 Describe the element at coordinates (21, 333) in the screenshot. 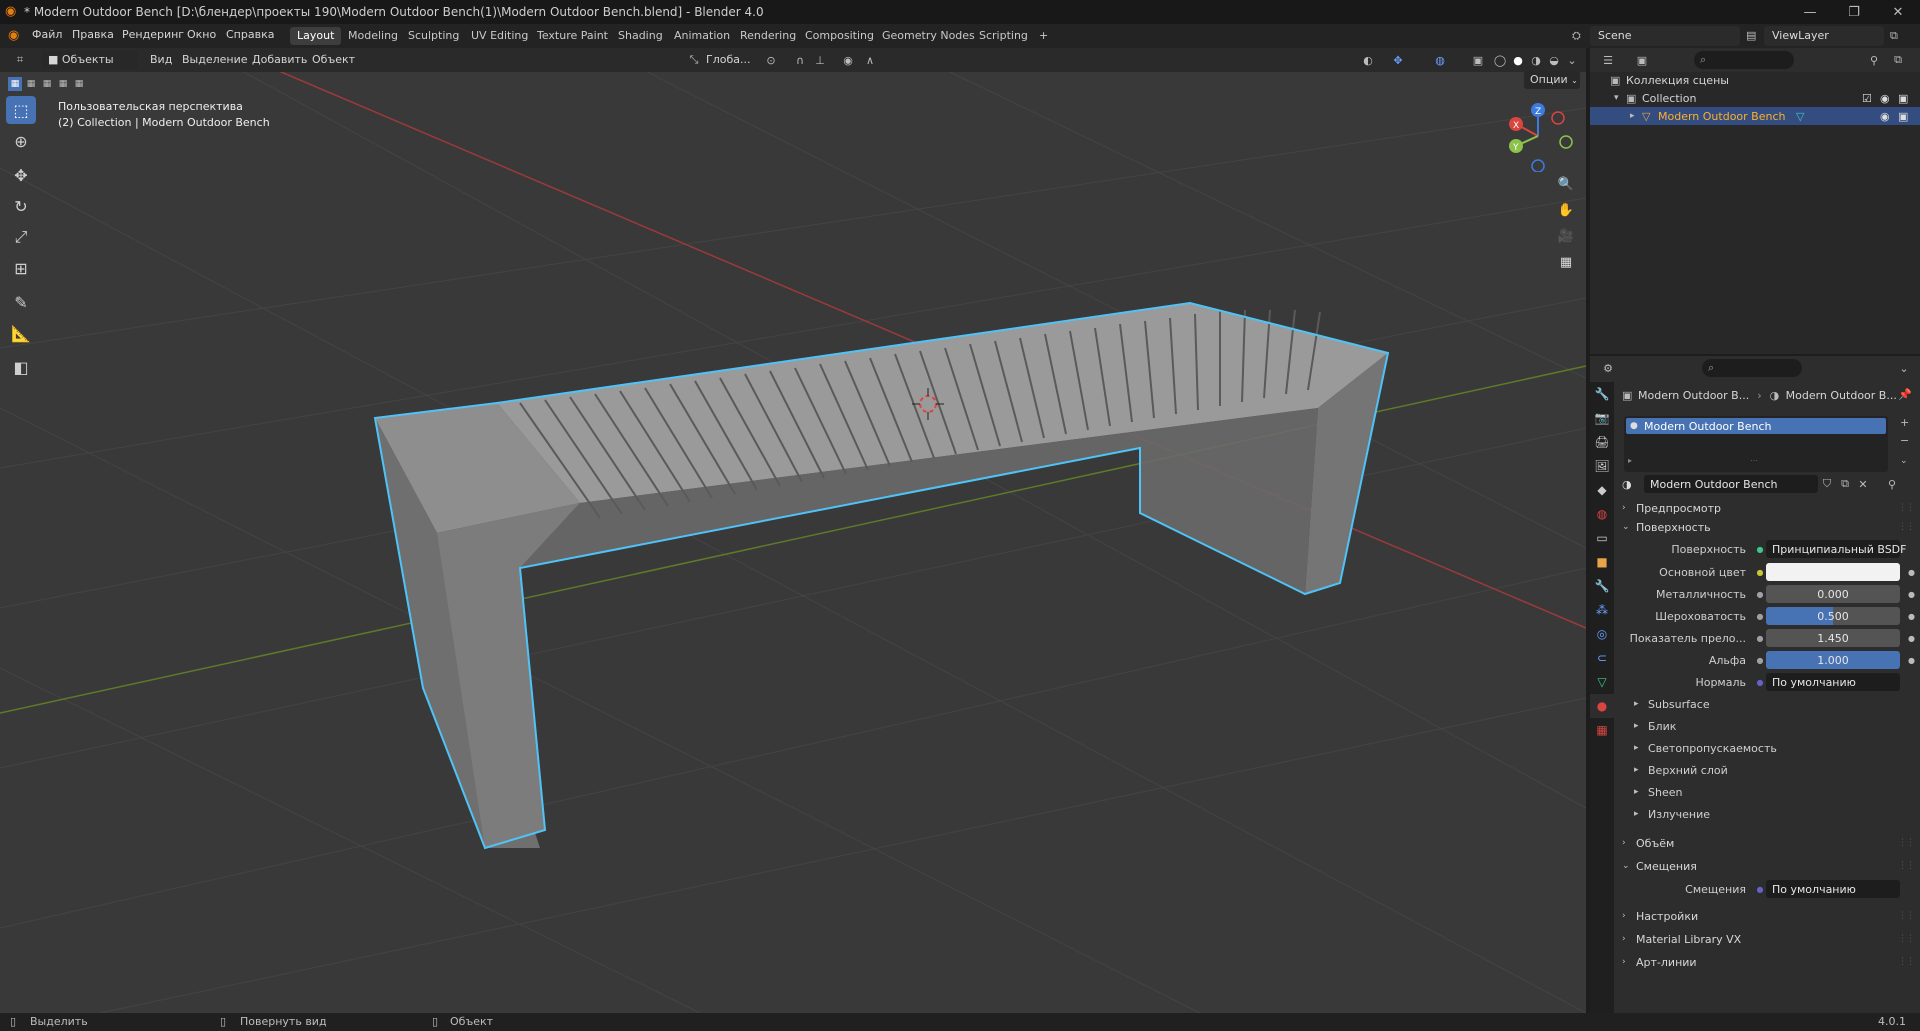

I see `measure-tool-icon: 📐` at that location.